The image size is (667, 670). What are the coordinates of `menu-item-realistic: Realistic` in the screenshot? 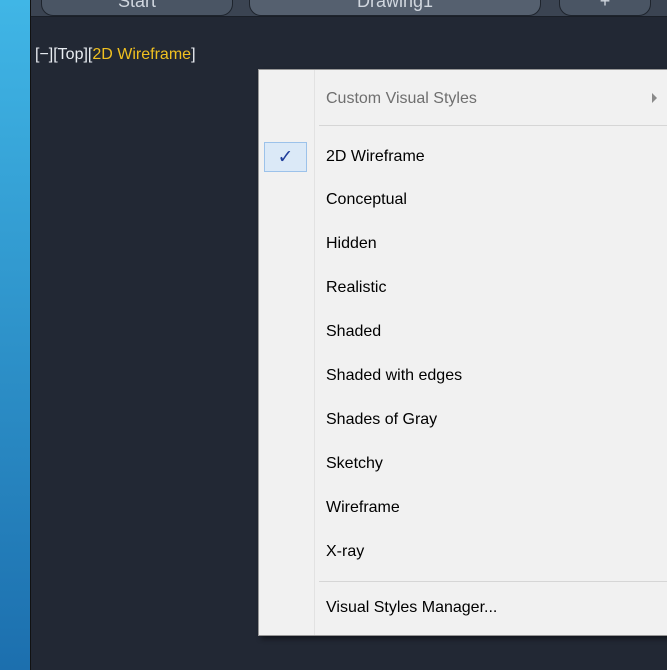 It's located at (463, 288).